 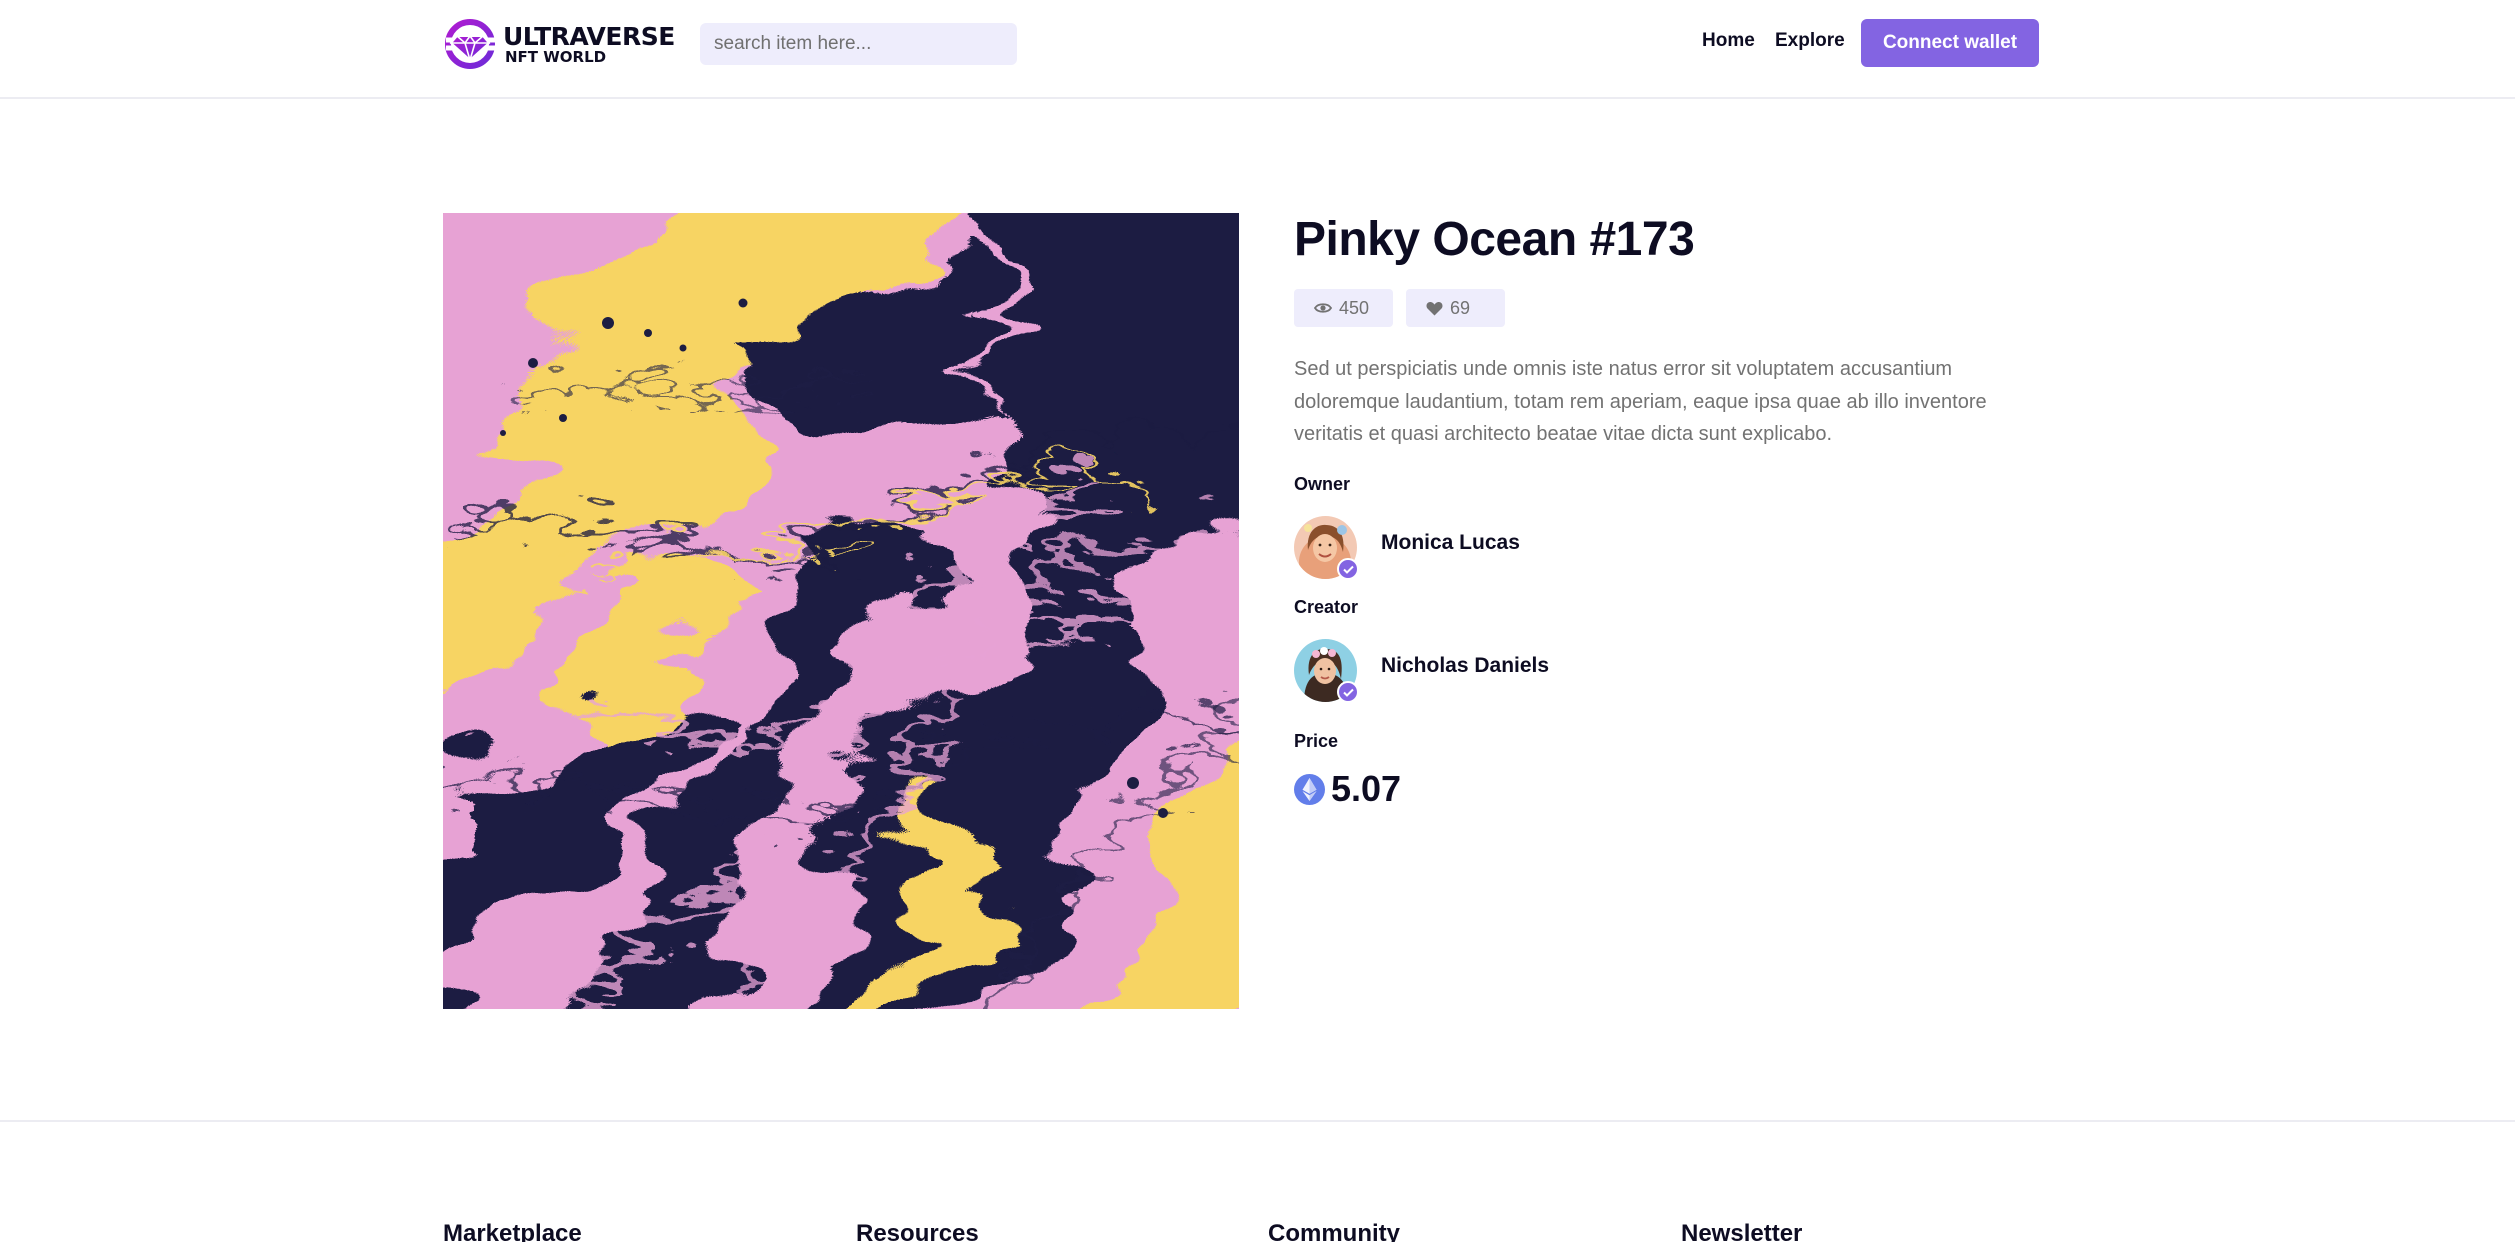 I want to click on price-label: Price, so click(x=1316, y=741).